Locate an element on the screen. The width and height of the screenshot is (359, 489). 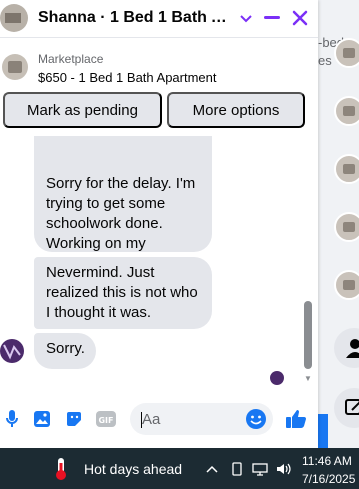
speaker-icon is located at coordinates (284, 469).